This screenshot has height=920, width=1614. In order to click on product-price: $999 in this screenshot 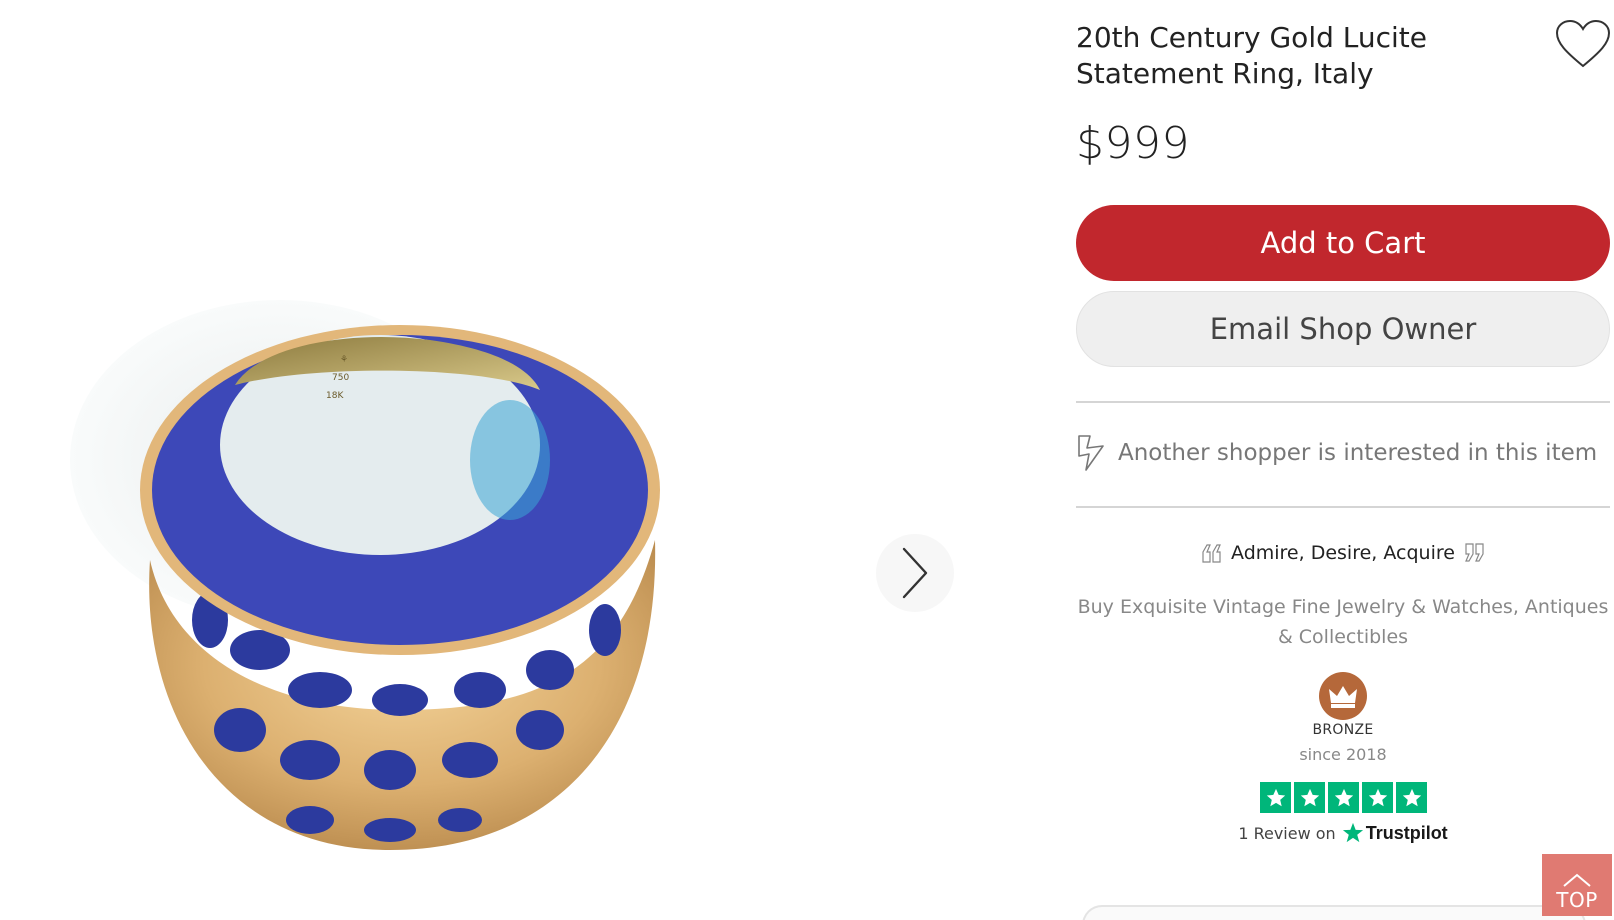, I will do `click(1133, 143)`.